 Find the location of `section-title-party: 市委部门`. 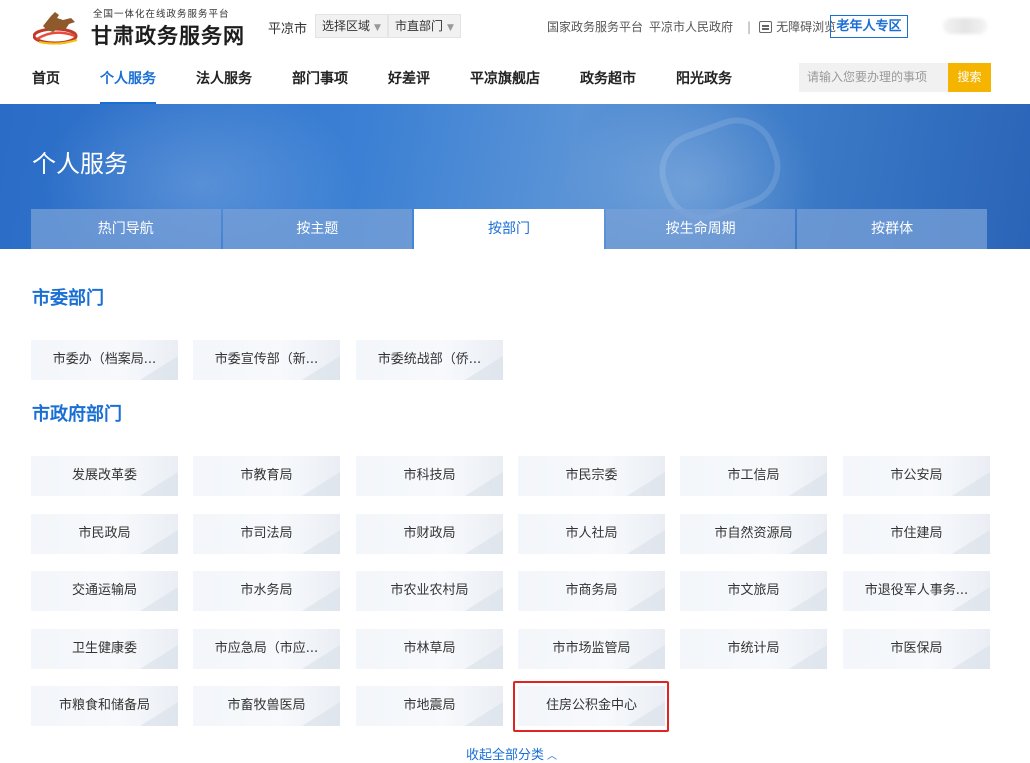

section-title-party: 市委部门 is located at coordinates (68, 298).